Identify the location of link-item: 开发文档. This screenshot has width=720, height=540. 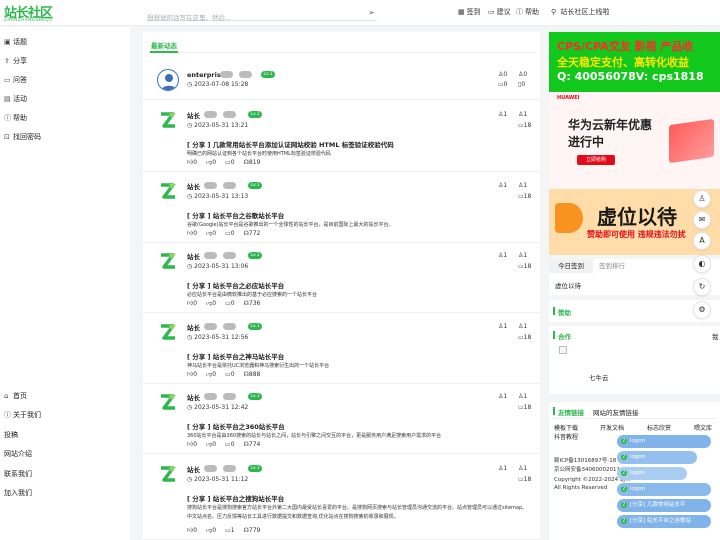
(612, 427).